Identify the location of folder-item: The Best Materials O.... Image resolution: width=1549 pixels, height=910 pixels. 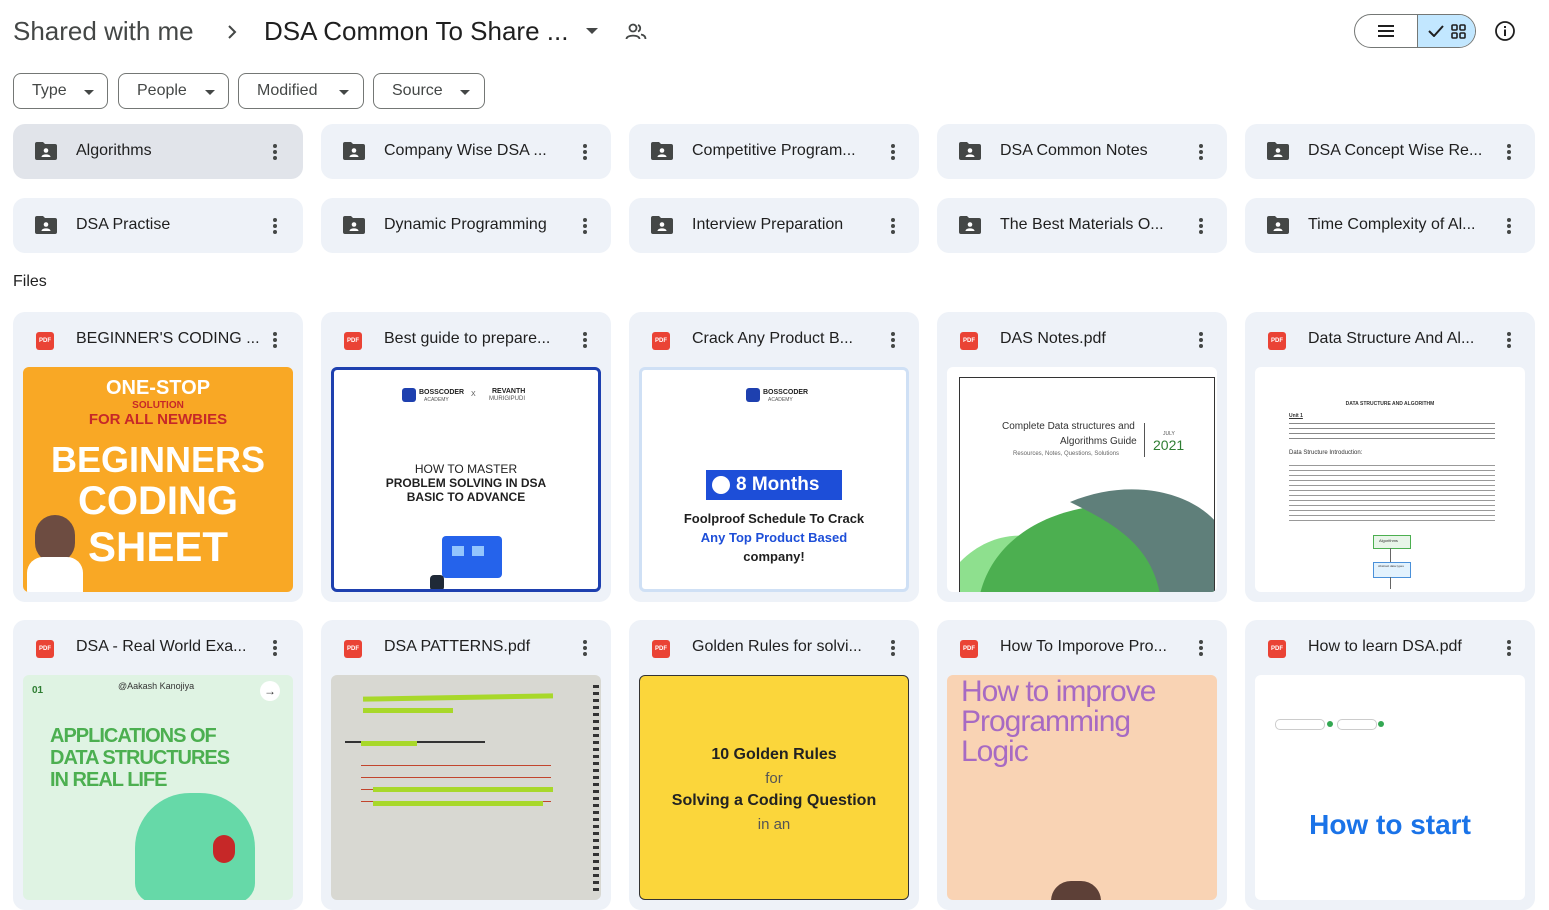
(1082, 225).